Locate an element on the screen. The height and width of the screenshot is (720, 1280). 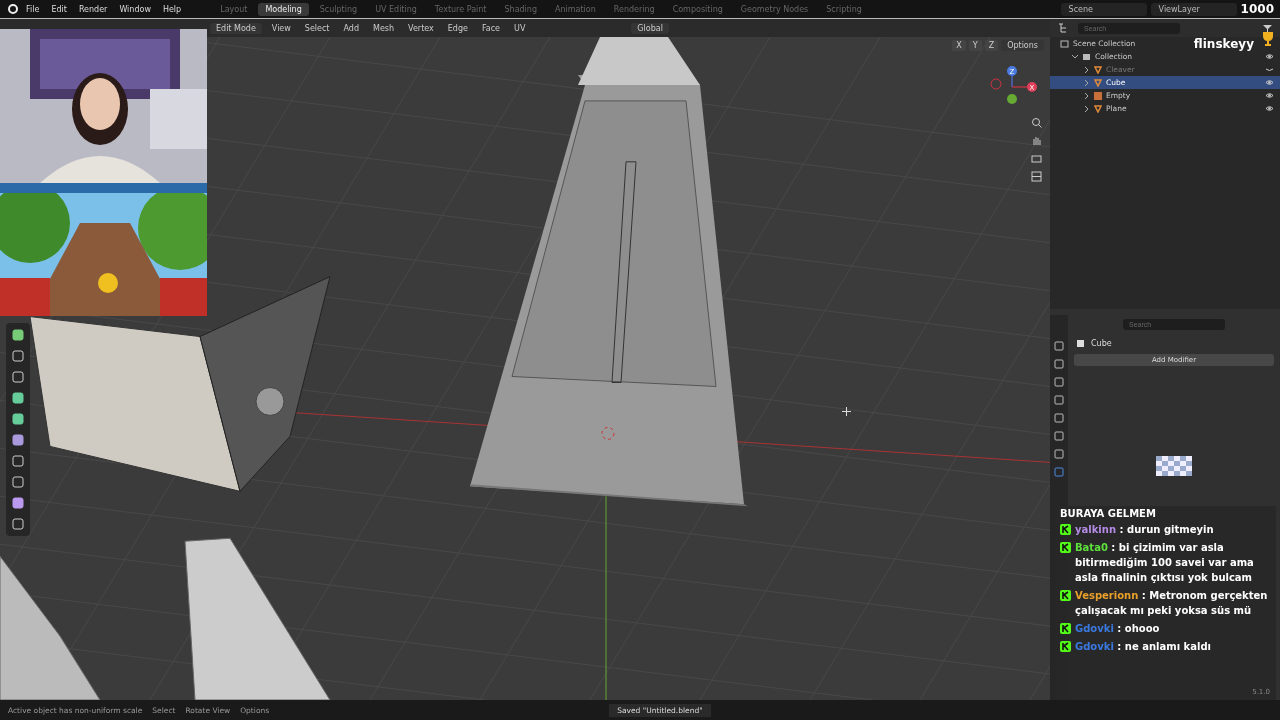
axis-toggle: Z is located at coordinates (991, 45).